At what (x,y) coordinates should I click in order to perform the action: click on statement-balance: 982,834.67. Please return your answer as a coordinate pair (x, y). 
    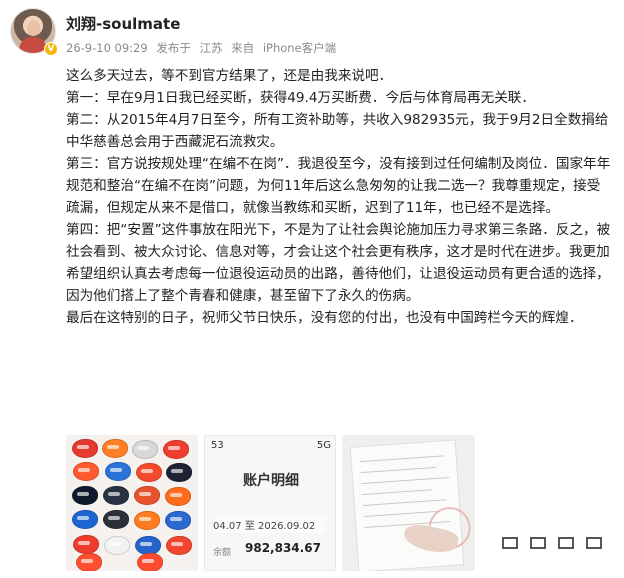
    Looking at the image, I should click on (283, 548).